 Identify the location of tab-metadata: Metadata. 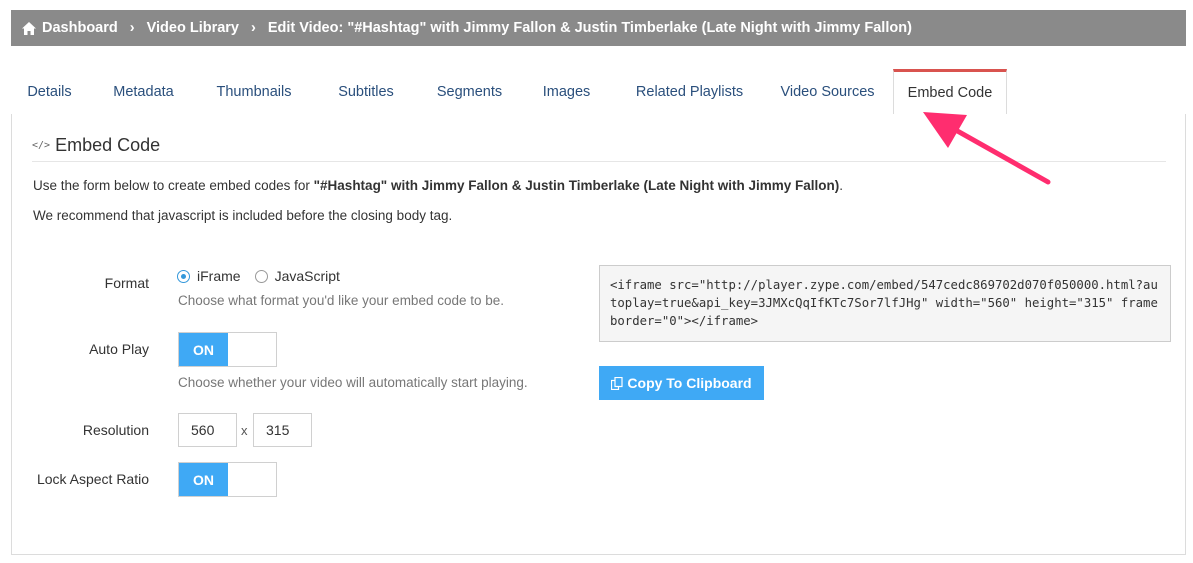
(143, 91).